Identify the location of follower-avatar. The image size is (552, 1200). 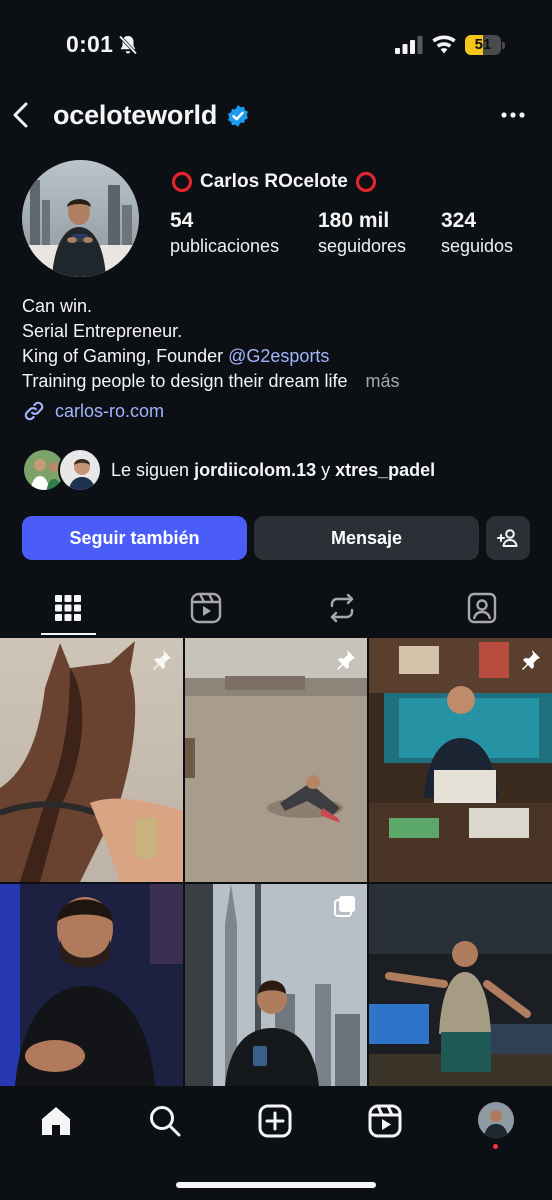
(80, 470).